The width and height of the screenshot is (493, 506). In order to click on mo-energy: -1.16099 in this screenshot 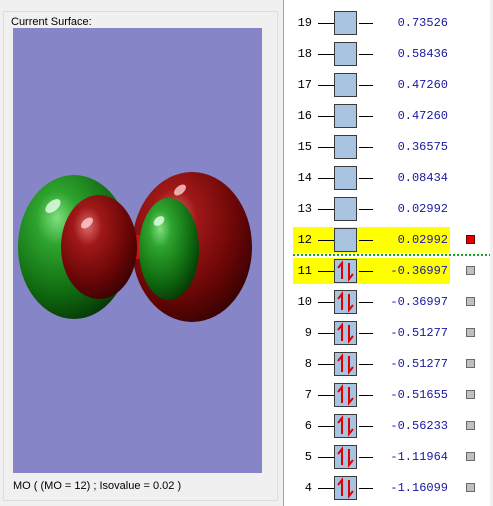, I will do `click(419, 488)`.